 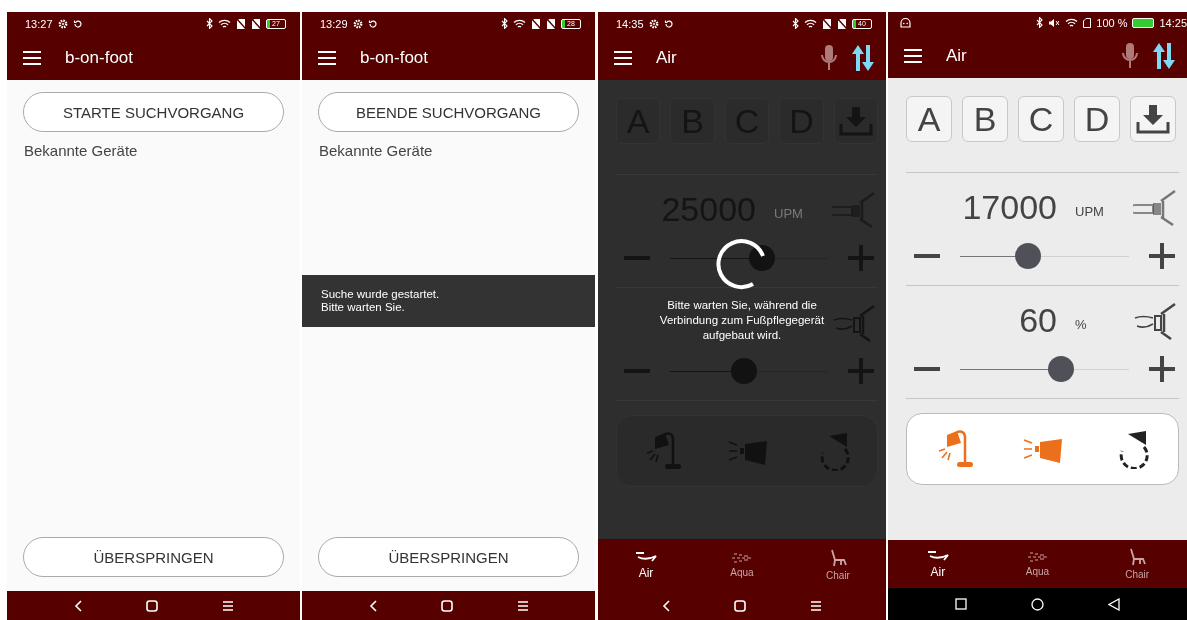 What do you see at coordinates (1114, 604) in the screenshot?
I see `back-triangle-icon` at bounding box center [1114, 604].